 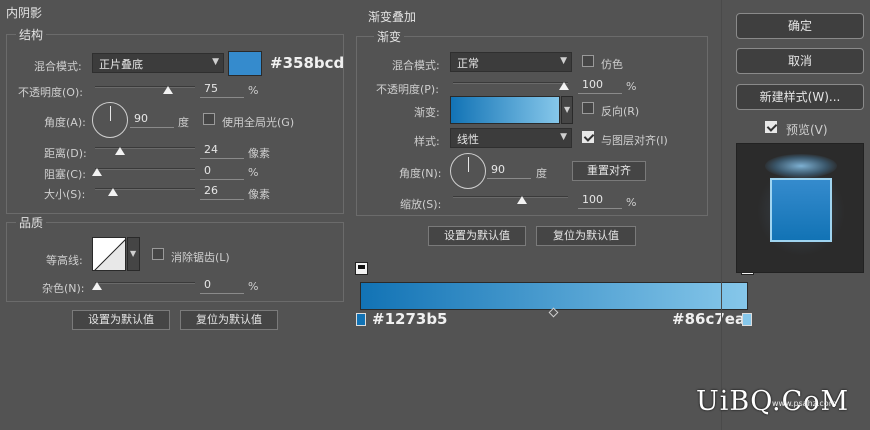 I want to click on noise-input: 0, so click(x=222, y=286).